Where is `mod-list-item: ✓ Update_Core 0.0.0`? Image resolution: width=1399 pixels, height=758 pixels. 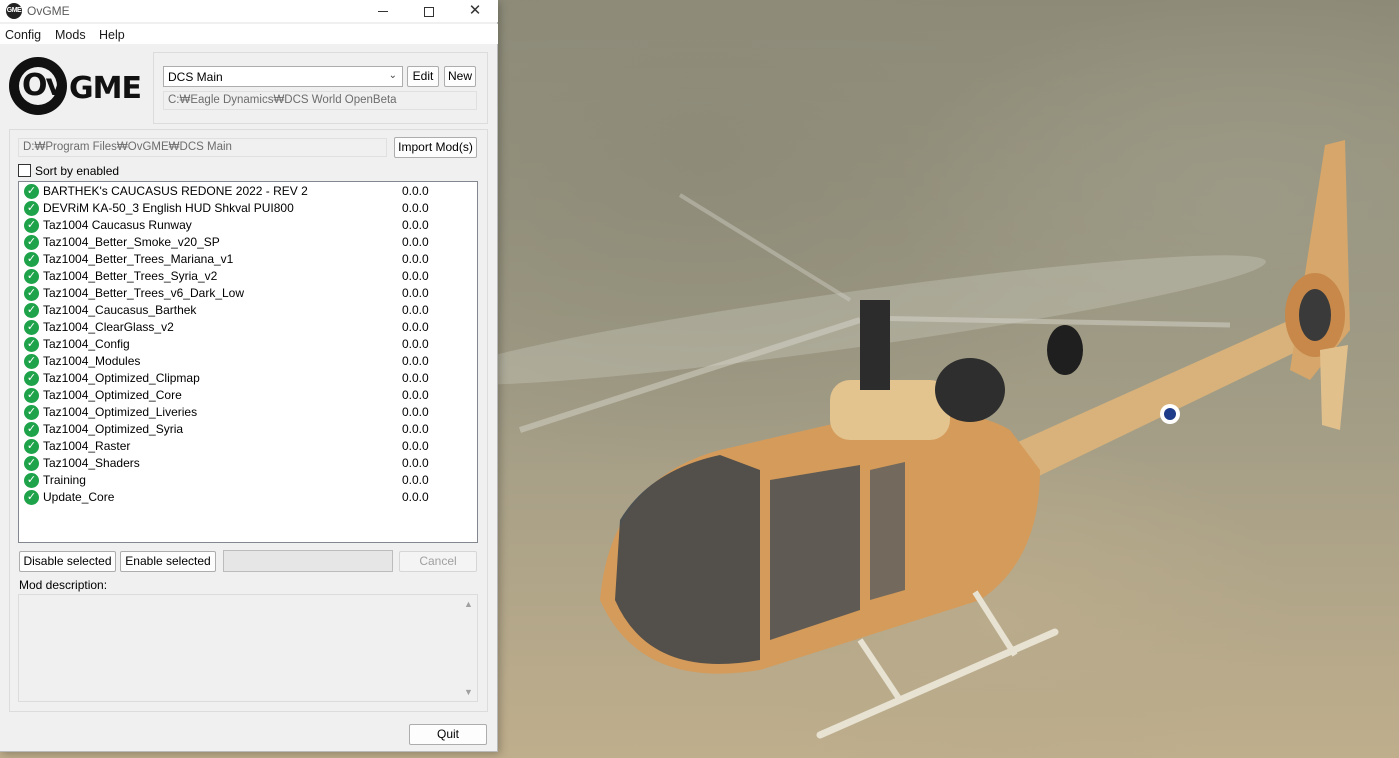
mod-list-item: ✓ Update_Core 0.0.0 is located at coordinates (249, 497).